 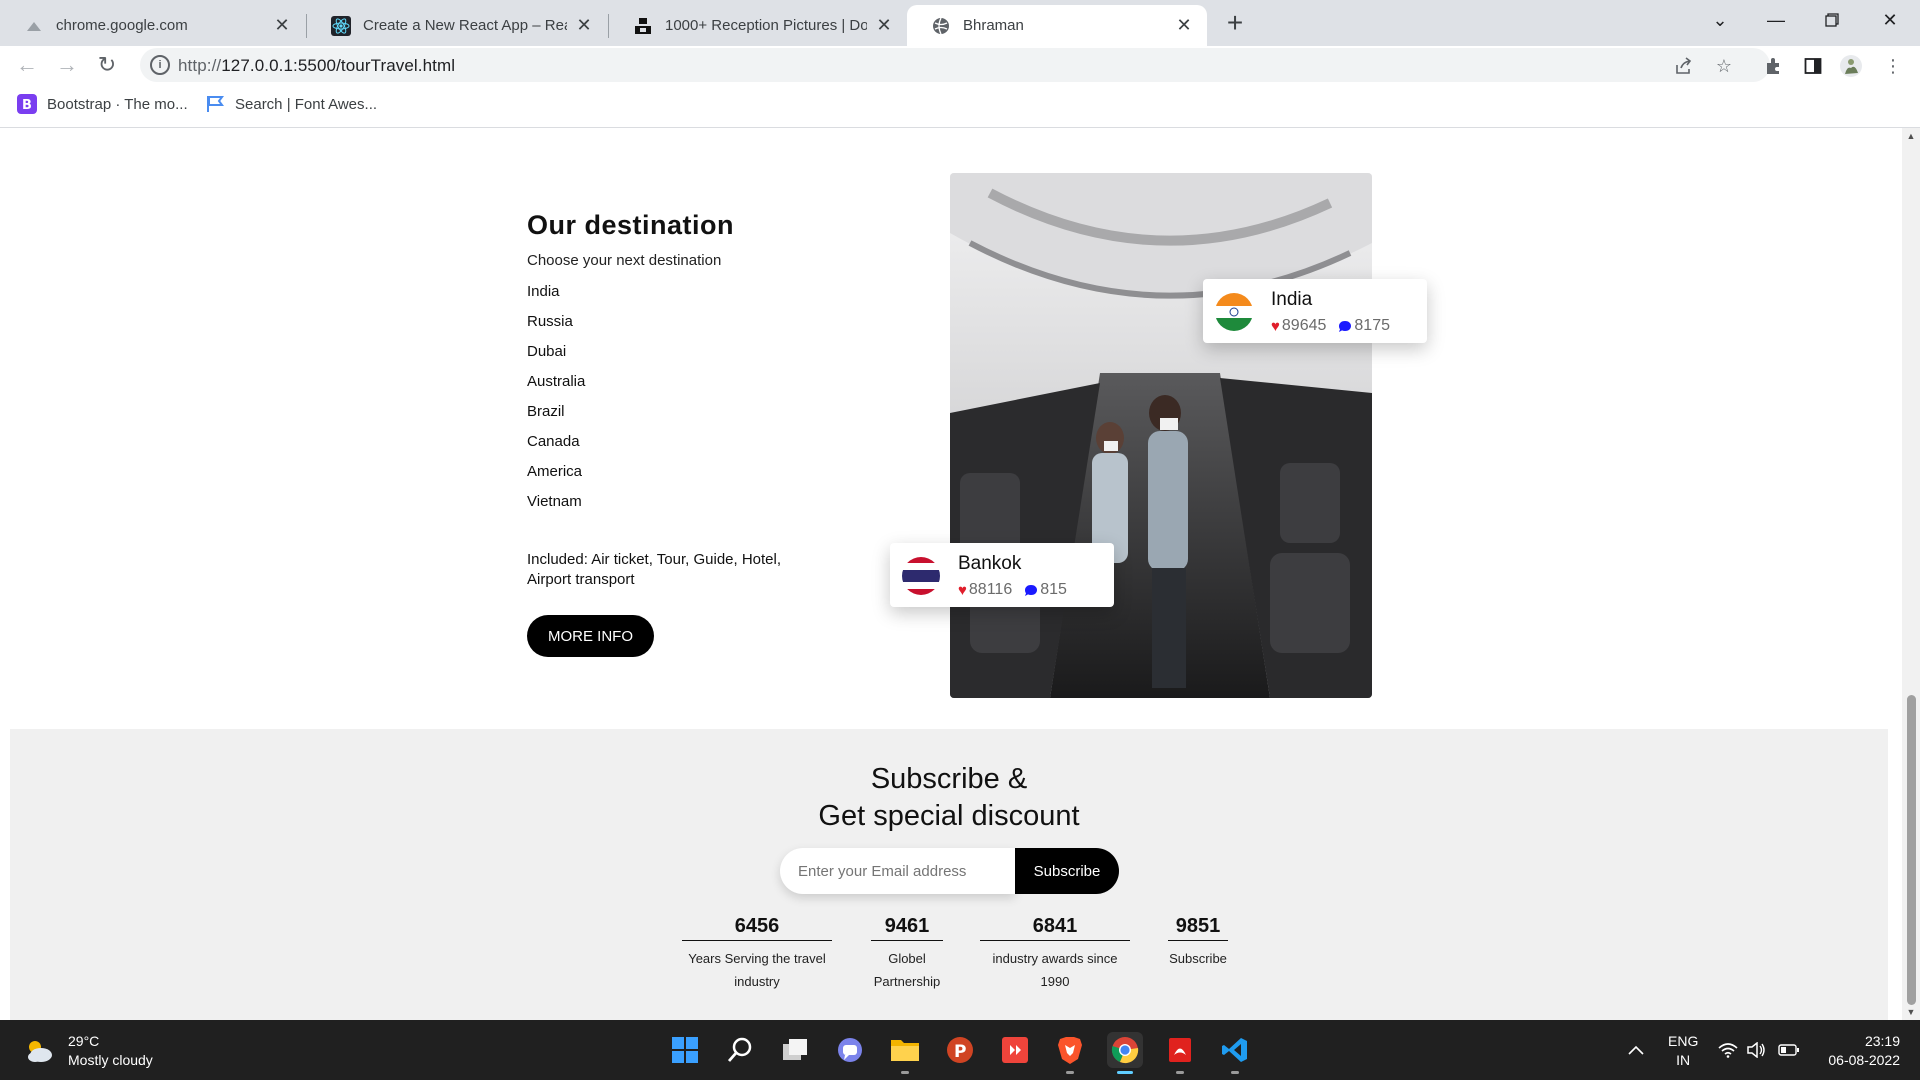 What do you see at coordinates (1304, 325) in the screenshot?
I see `likes-count: 89645` at bounding box center [1304, 325].